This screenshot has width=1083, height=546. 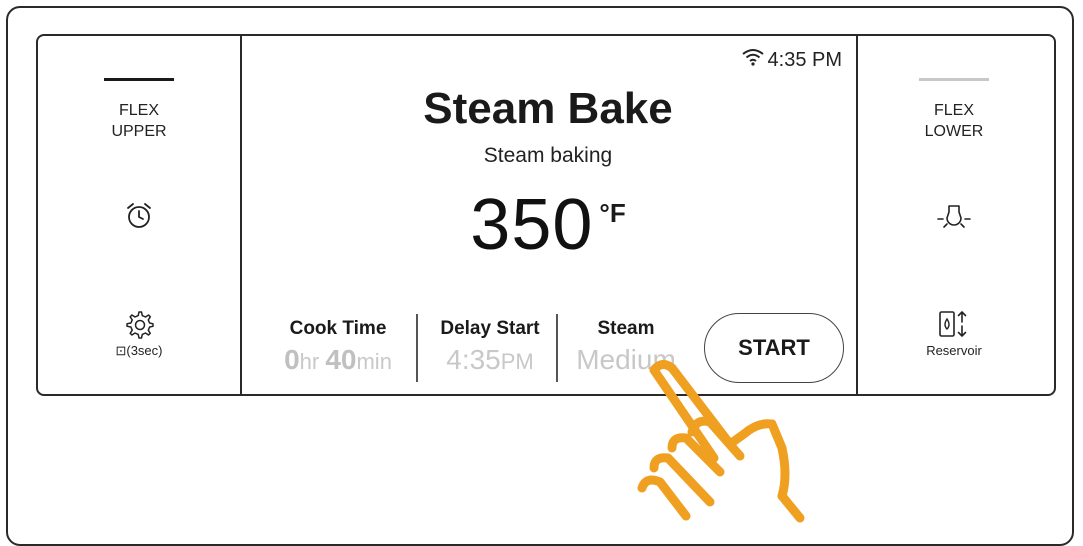 I want to click on temperature-unit: °F, so click(x=612, y=213).